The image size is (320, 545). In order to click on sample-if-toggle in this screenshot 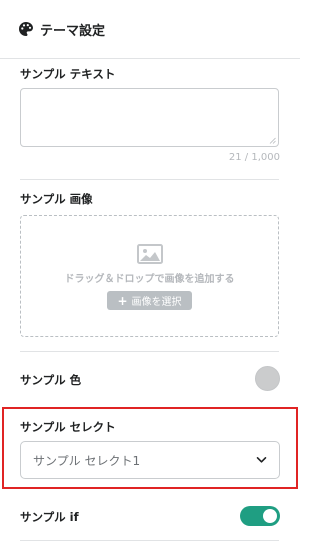, I will do `click(260, 516)`.